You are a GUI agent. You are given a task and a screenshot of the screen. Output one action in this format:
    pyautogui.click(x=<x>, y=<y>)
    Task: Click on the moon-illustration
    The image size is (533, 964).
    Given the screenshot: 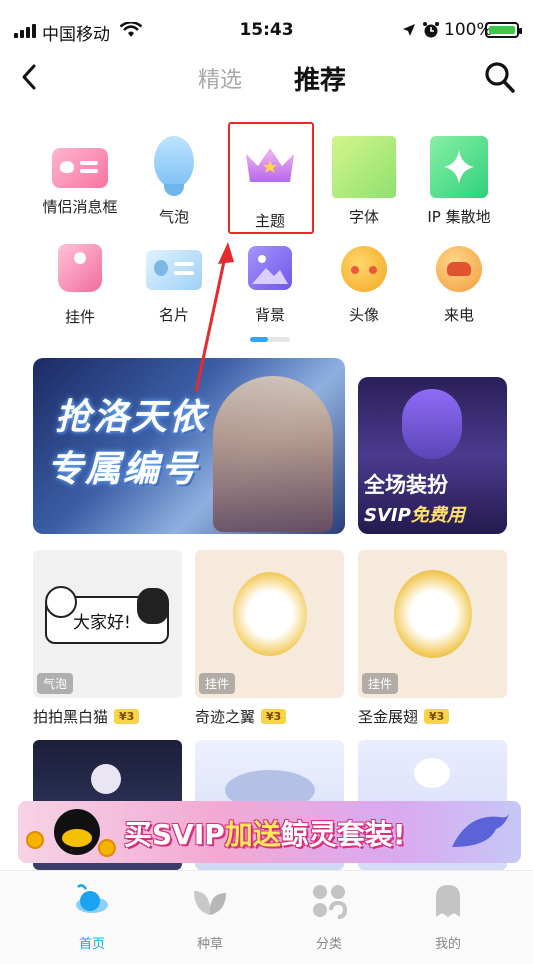 What is the action you would take?
    pyautogui.click(x=106, y=779)
    